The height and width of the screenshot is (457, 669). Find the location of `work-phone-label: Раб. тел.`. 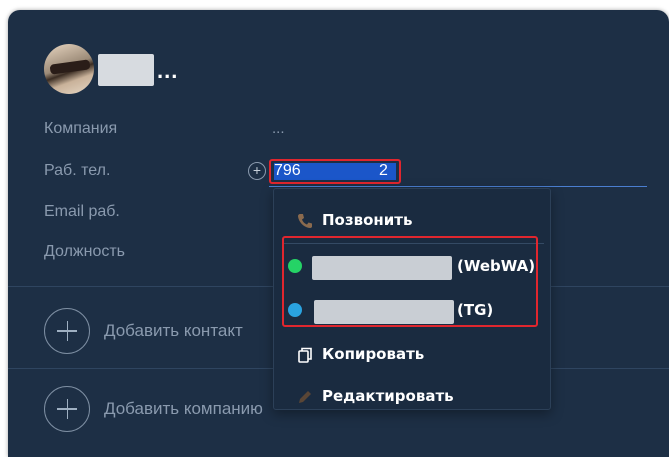

work-phone-label: Раб. тел. is located at coordinates (77, 170).